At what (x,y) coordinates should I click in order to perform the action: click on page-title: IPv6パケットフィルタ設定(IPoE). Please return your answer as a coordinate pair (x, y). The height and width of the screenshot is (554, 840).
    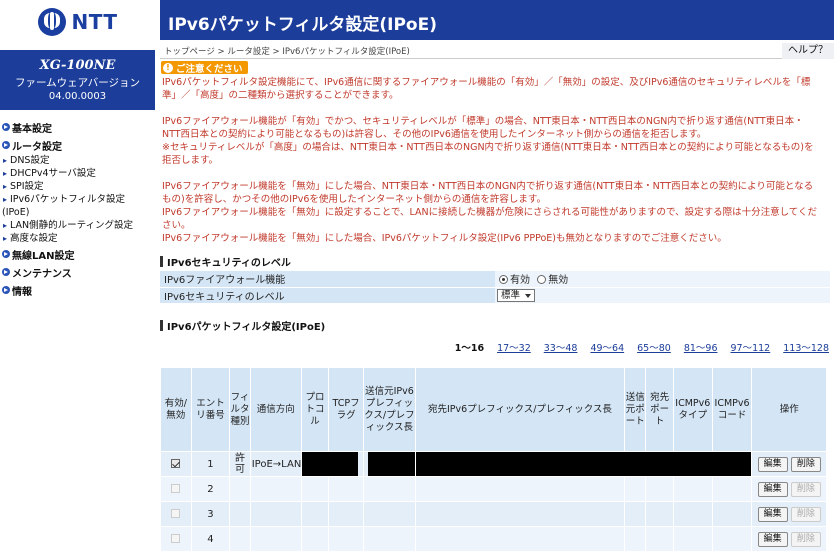
    Looking at the image, I should click on (497, 20).